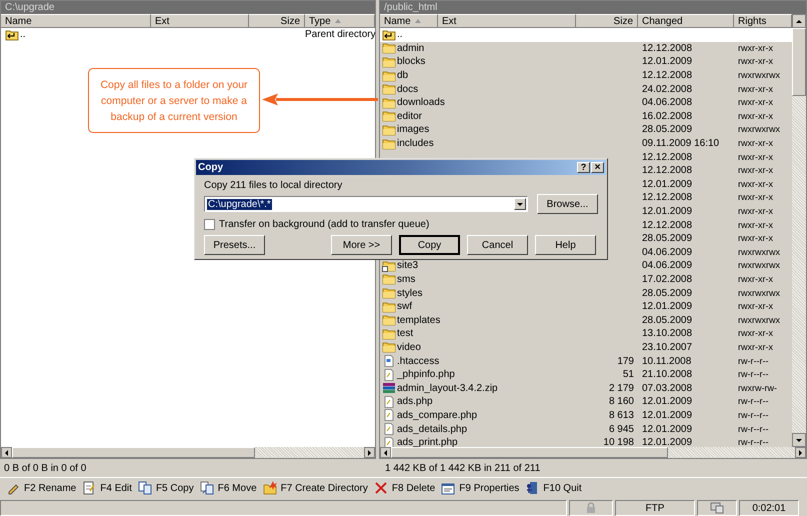  I want to click on sort-arrow-icon, so click(337, 21).